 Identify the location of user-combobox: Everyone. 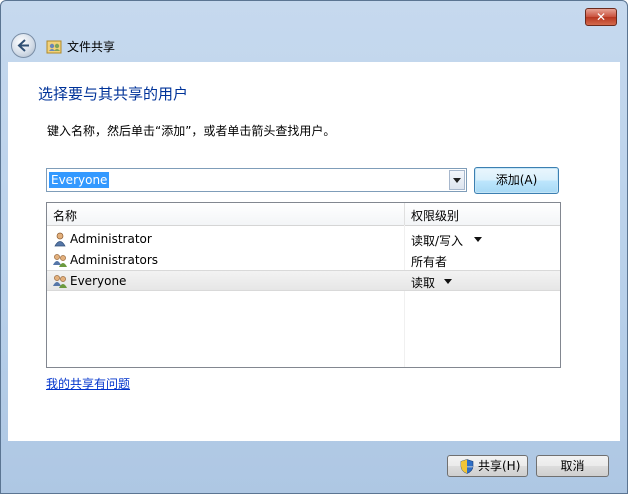
(256, 180).